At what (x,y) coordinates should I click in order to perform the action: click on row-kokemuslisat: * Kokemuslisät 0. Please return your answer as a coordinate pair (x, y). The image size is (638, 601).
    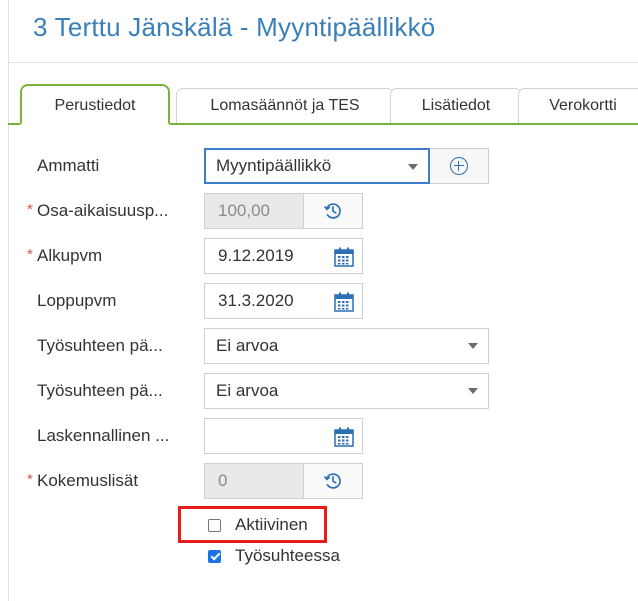
    Looking at the image, I should click on (319, 481).